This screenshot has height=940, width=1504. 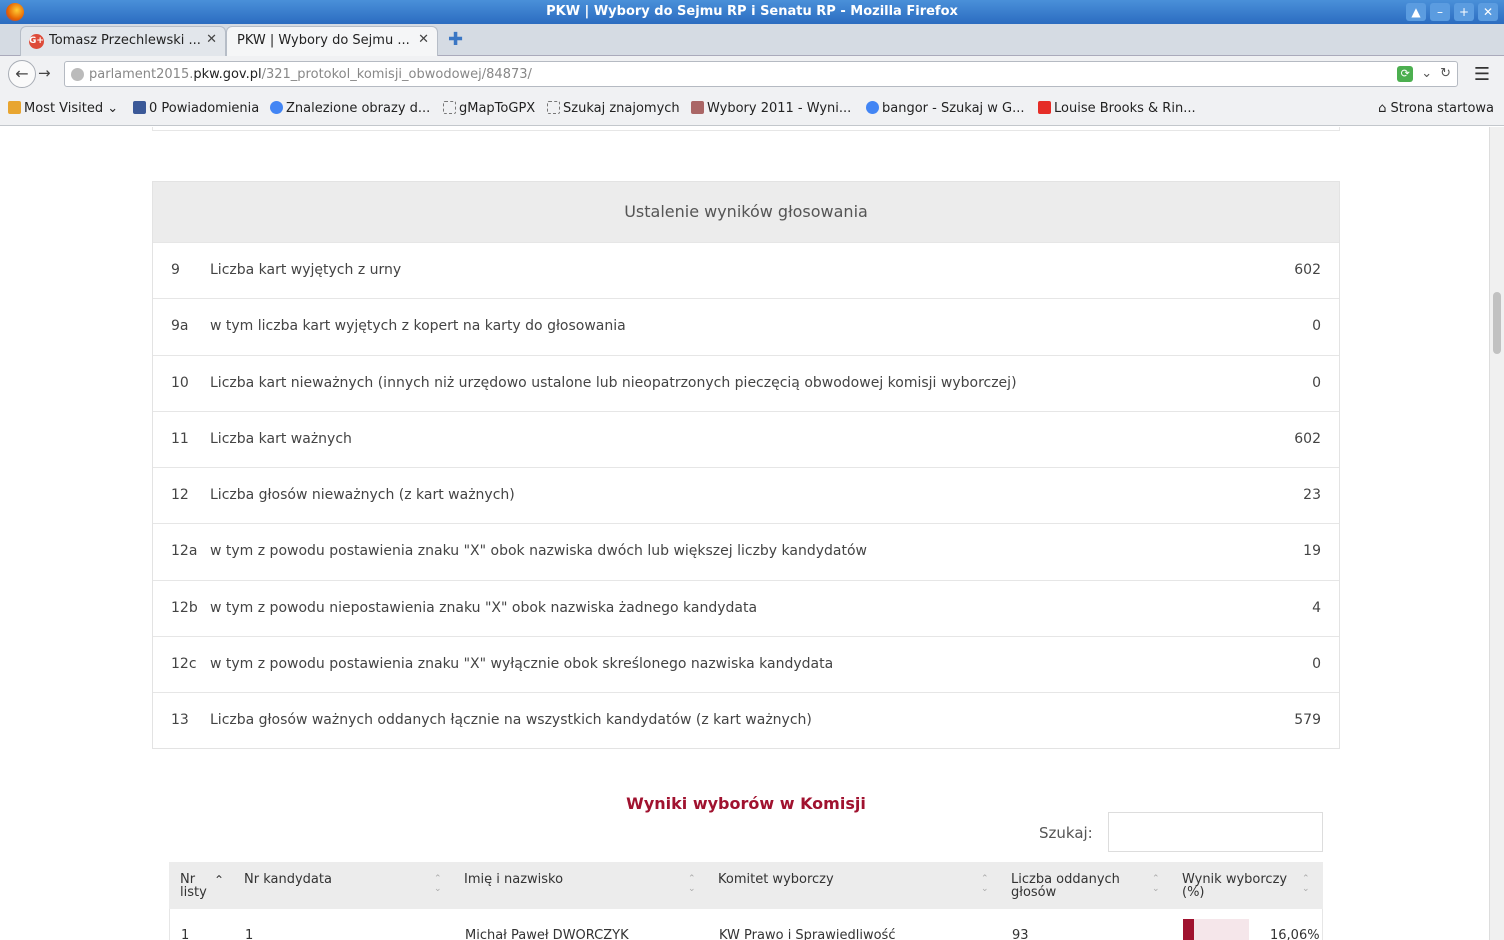 I want to click on google-plus-icon: G+, so click(x=36, y=41).